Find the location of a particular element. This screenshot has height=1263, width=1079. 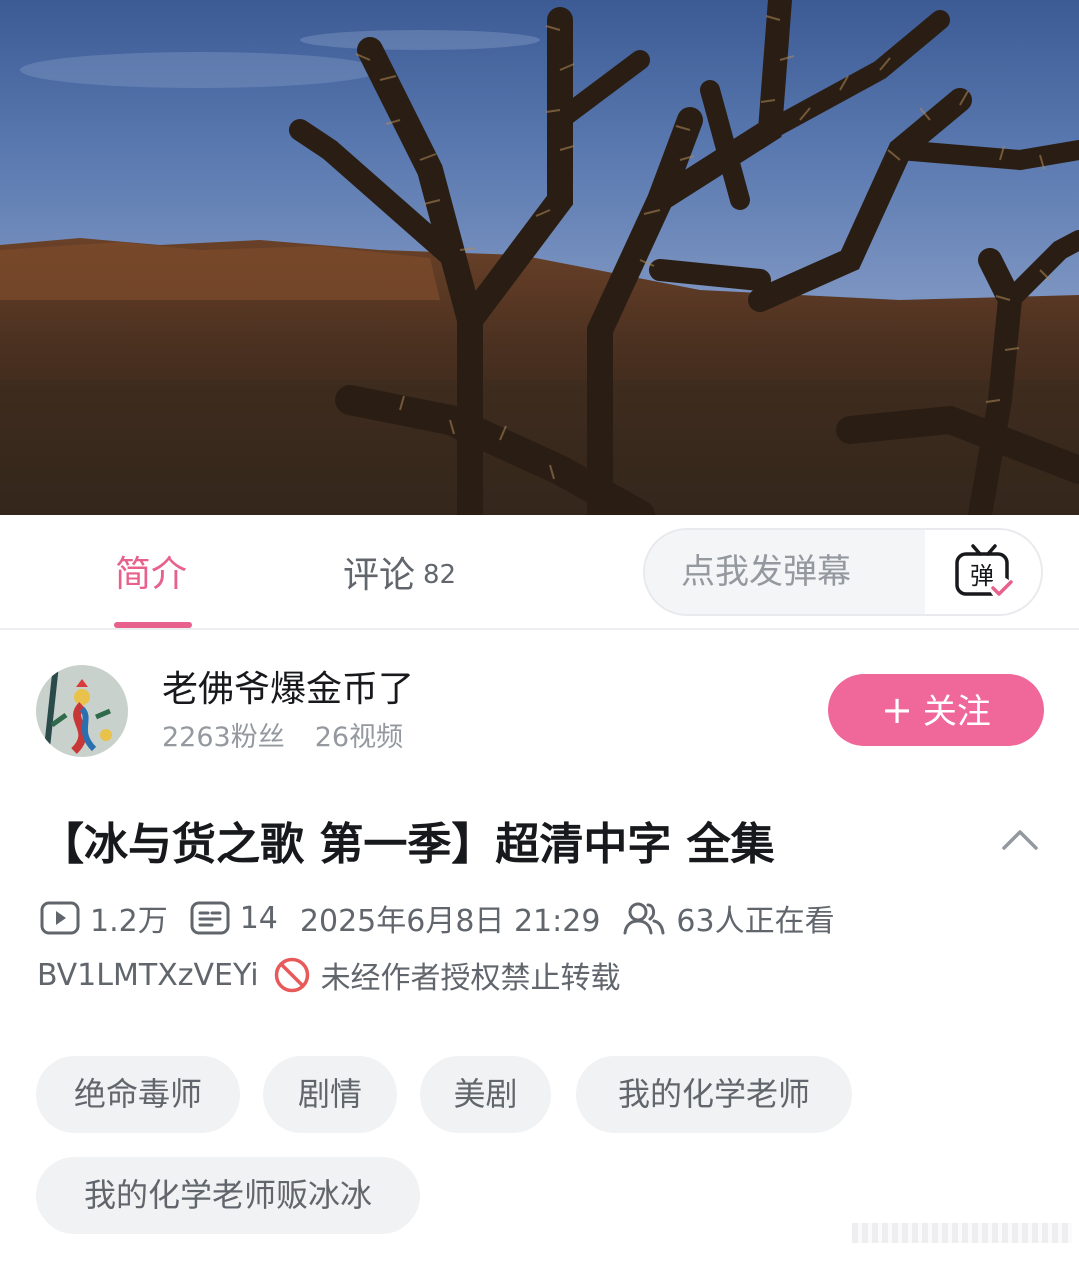

uploader-fans: 2263粉丝 is located at coordinates (223, 737).